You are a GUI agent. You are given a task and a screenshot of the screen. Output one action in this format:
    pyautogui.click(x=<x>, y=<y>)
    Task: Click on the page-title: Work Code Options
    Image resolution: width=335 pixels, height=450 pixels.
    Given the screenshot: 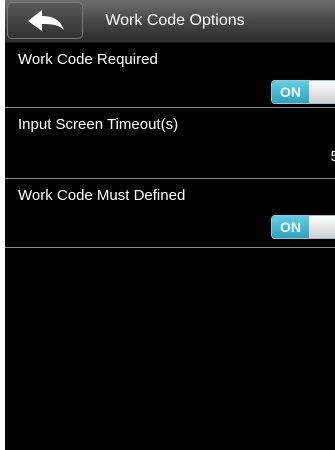 What is the action you would take?
    pyautogui.click(x=175, y=20)
    